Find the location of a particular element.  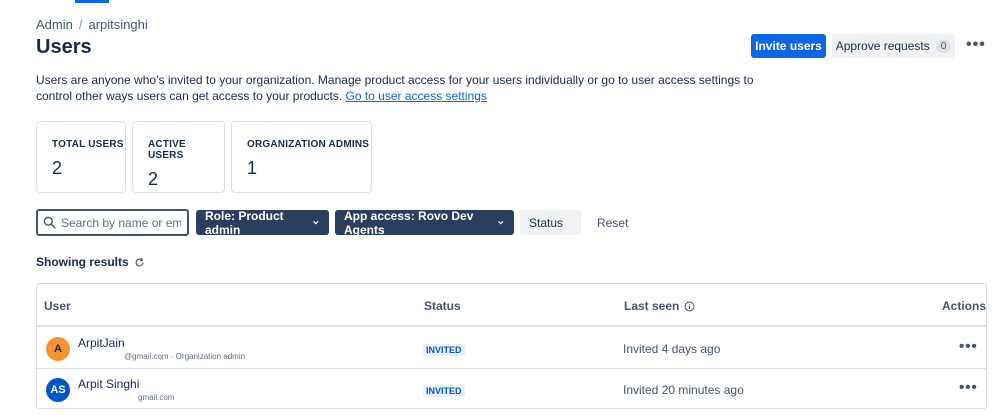

stat-total-users: TOTAL USERS 2 is located at coordinates (81, 157).